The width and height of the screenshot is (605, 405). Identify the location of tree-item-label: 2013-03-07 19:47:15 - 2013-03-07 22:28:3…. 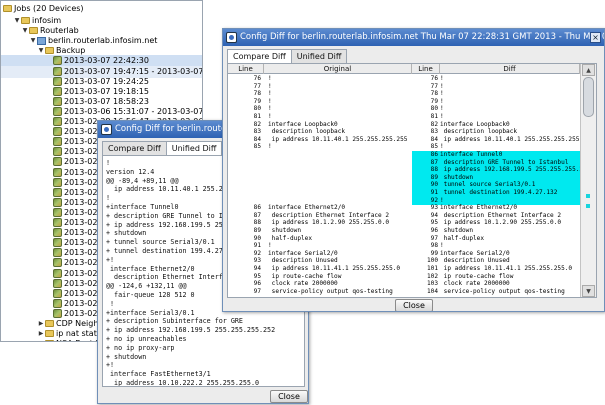
(133, 71).